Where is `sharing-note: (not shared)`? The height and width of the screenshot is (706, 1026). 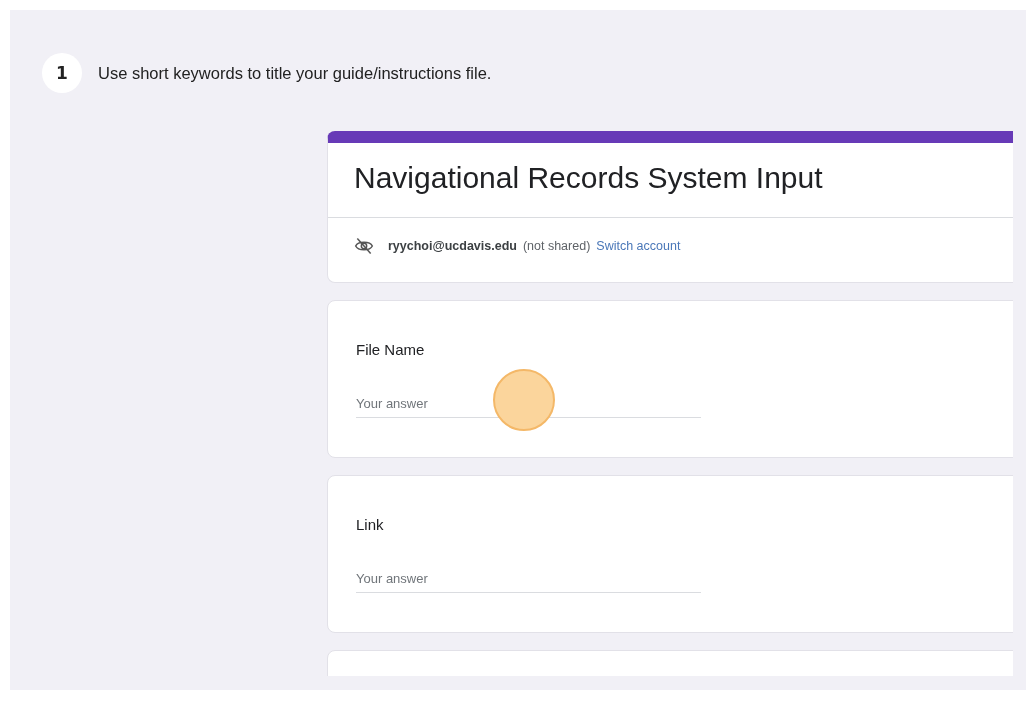 sharing-note: (not shared) is located at coordinates (556, 246).